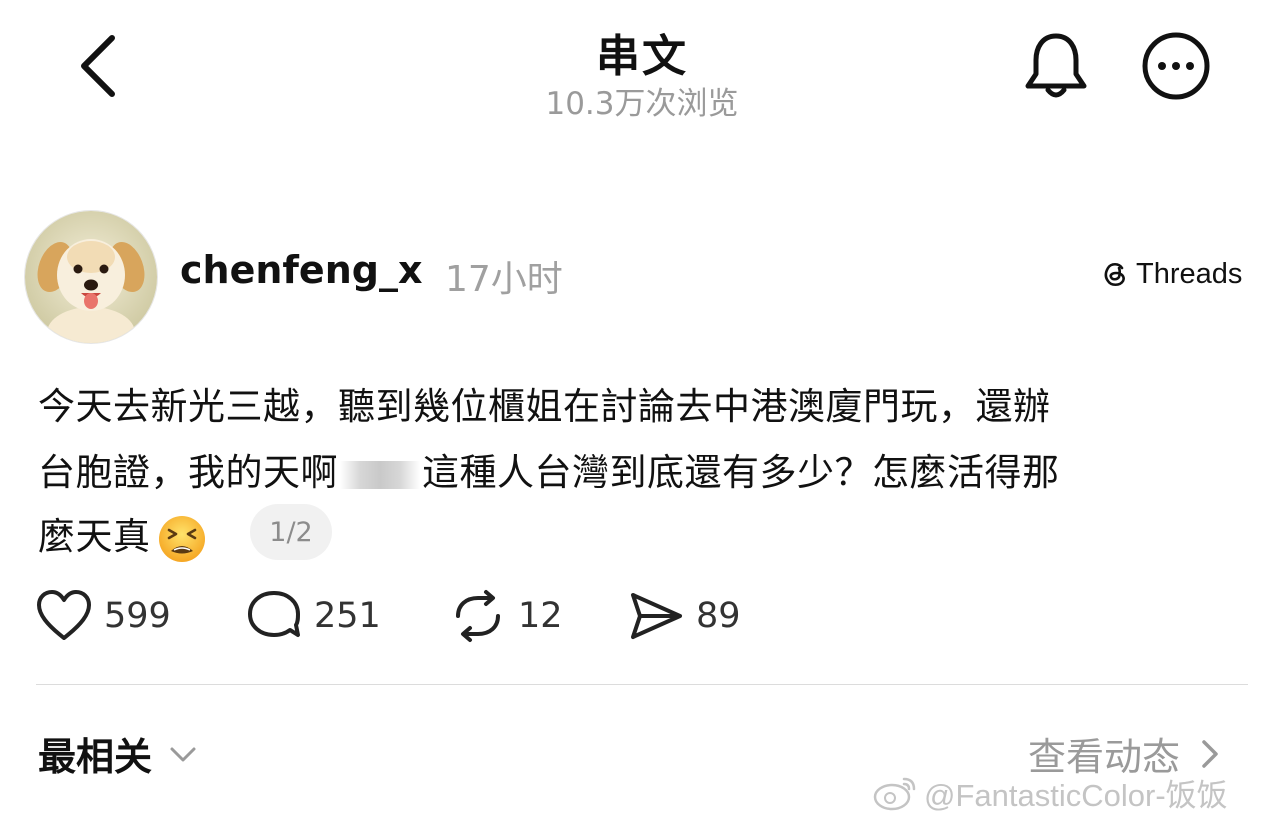  Describe the element at coordinates (1189, 273) in the screenshot. I see `threads-label: Threads` at that location.